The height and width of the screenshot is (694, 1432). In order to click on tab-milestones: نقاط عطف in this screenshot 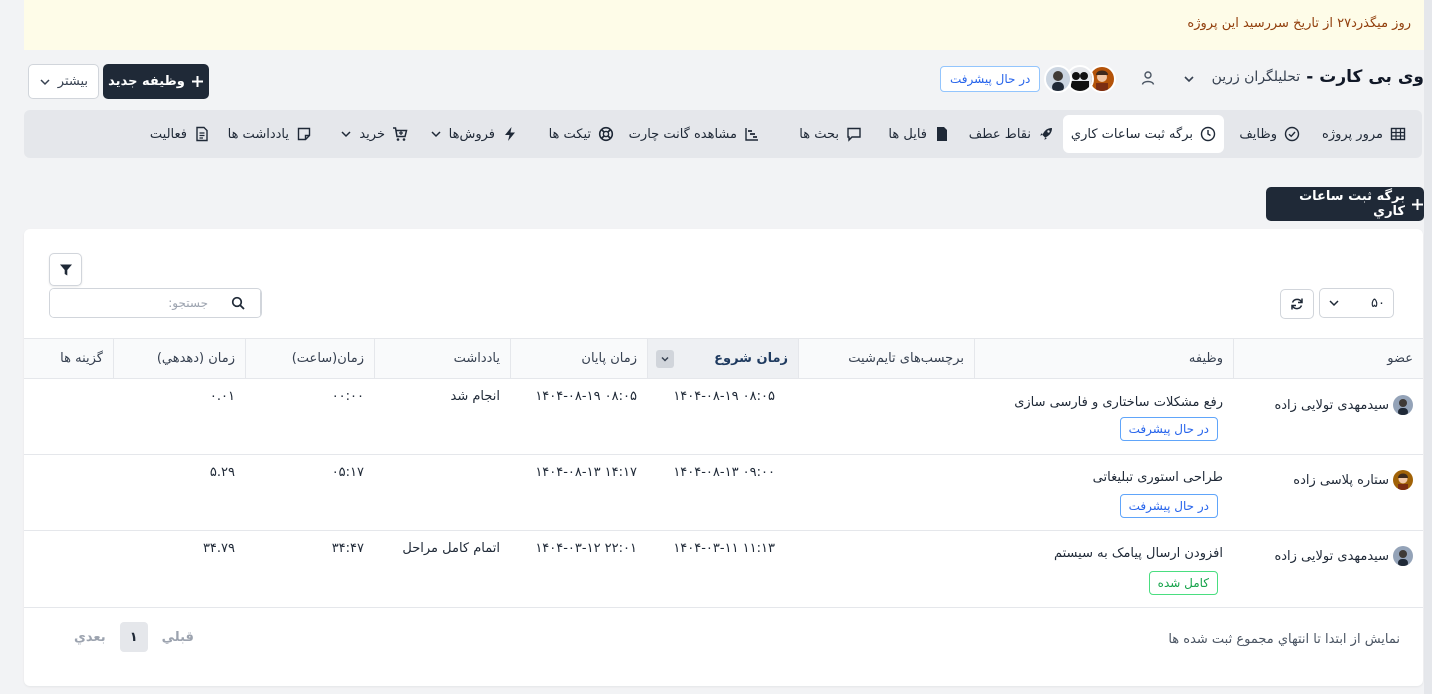, I will do `click(1011, 134)`.